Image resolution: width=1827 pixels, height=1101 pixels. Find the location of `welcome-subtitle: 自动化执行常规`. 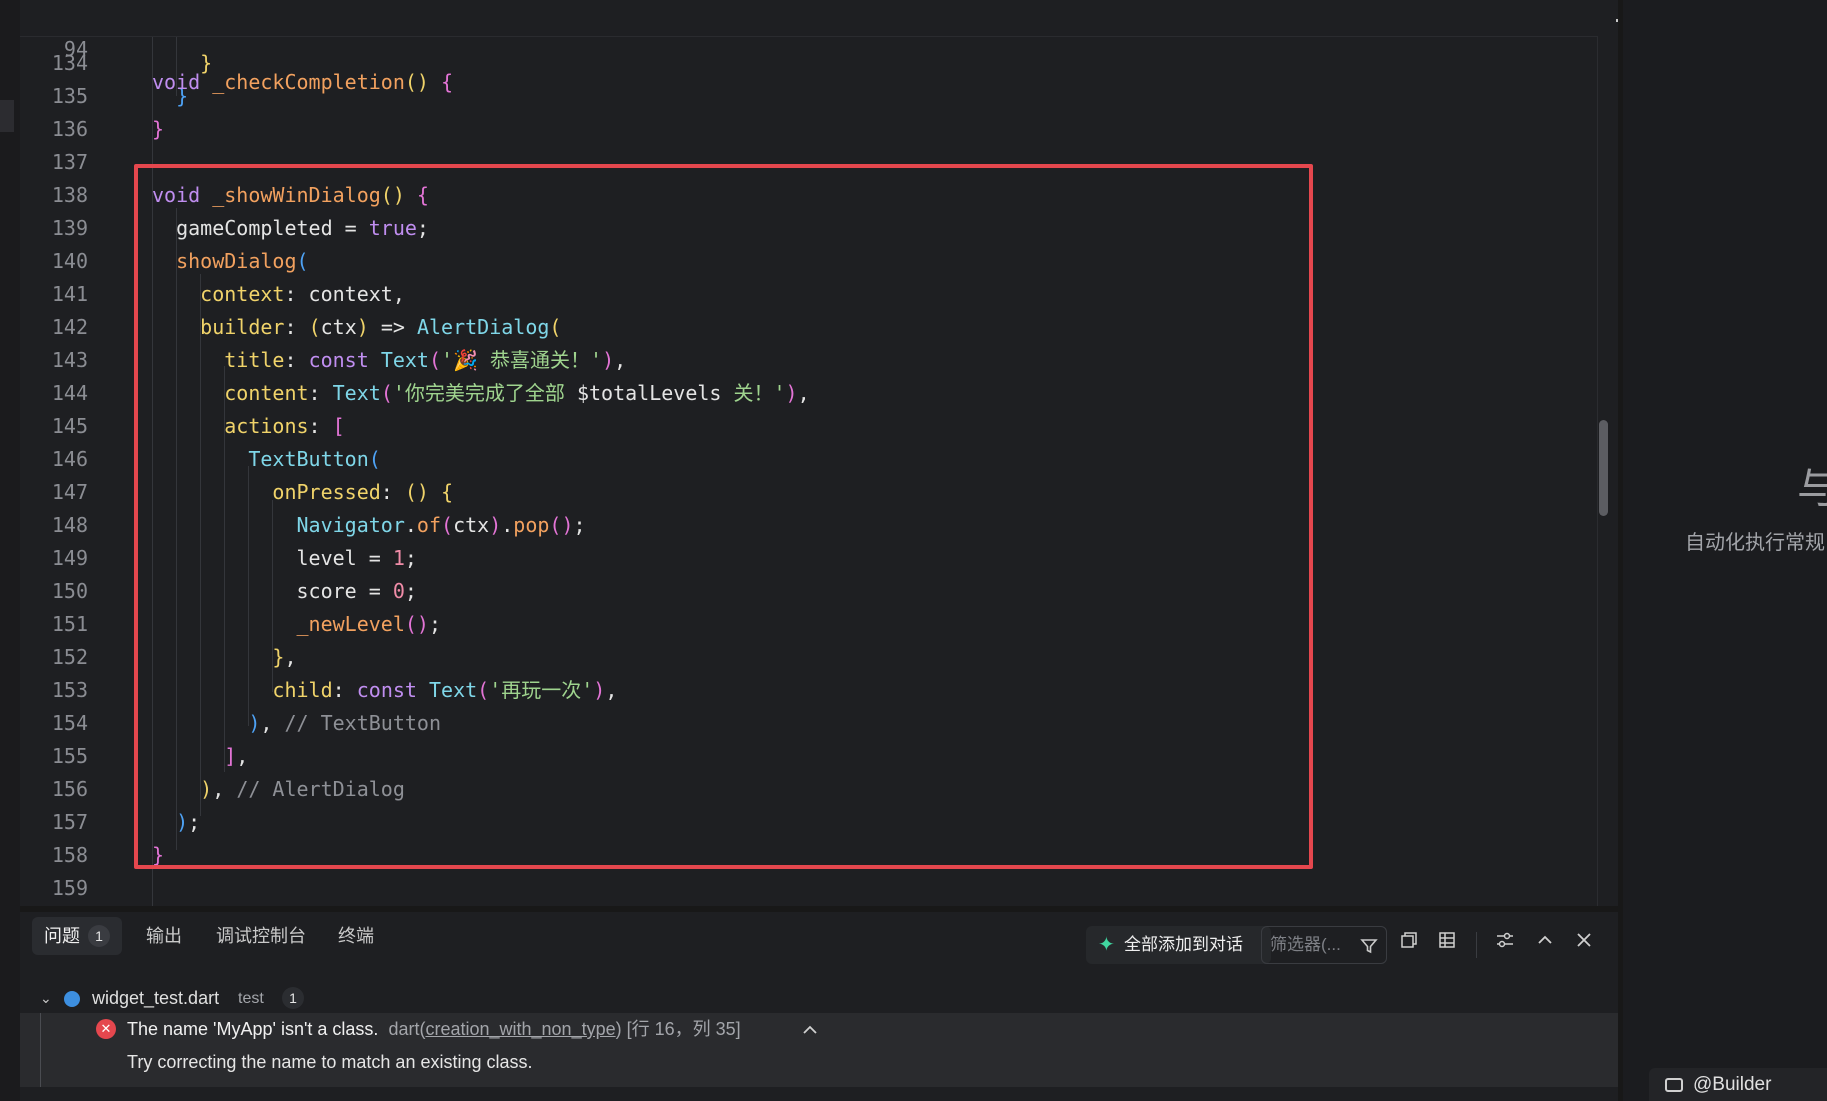

welcome-subtitle: 自动化执行常规 is located at coordinates (1755, 543).